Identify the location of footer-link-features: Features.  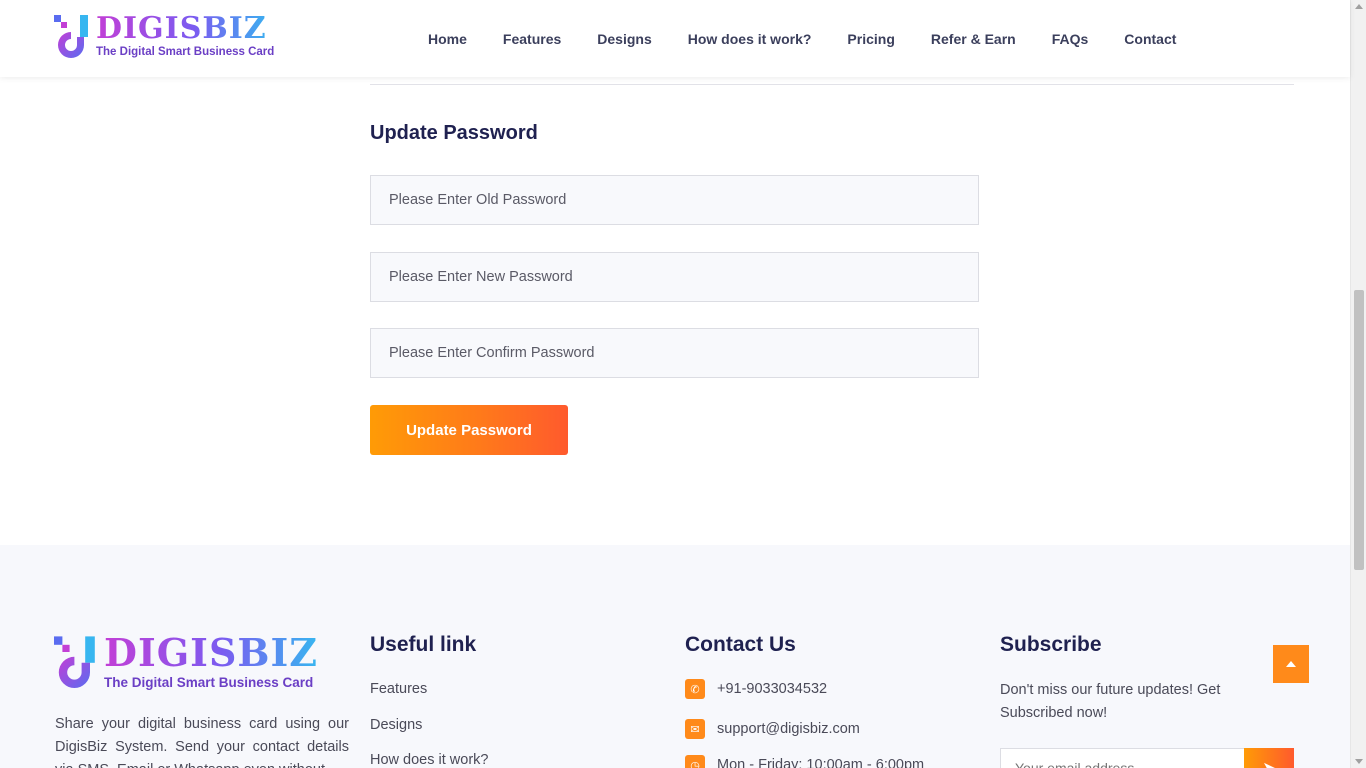
(398, 689).